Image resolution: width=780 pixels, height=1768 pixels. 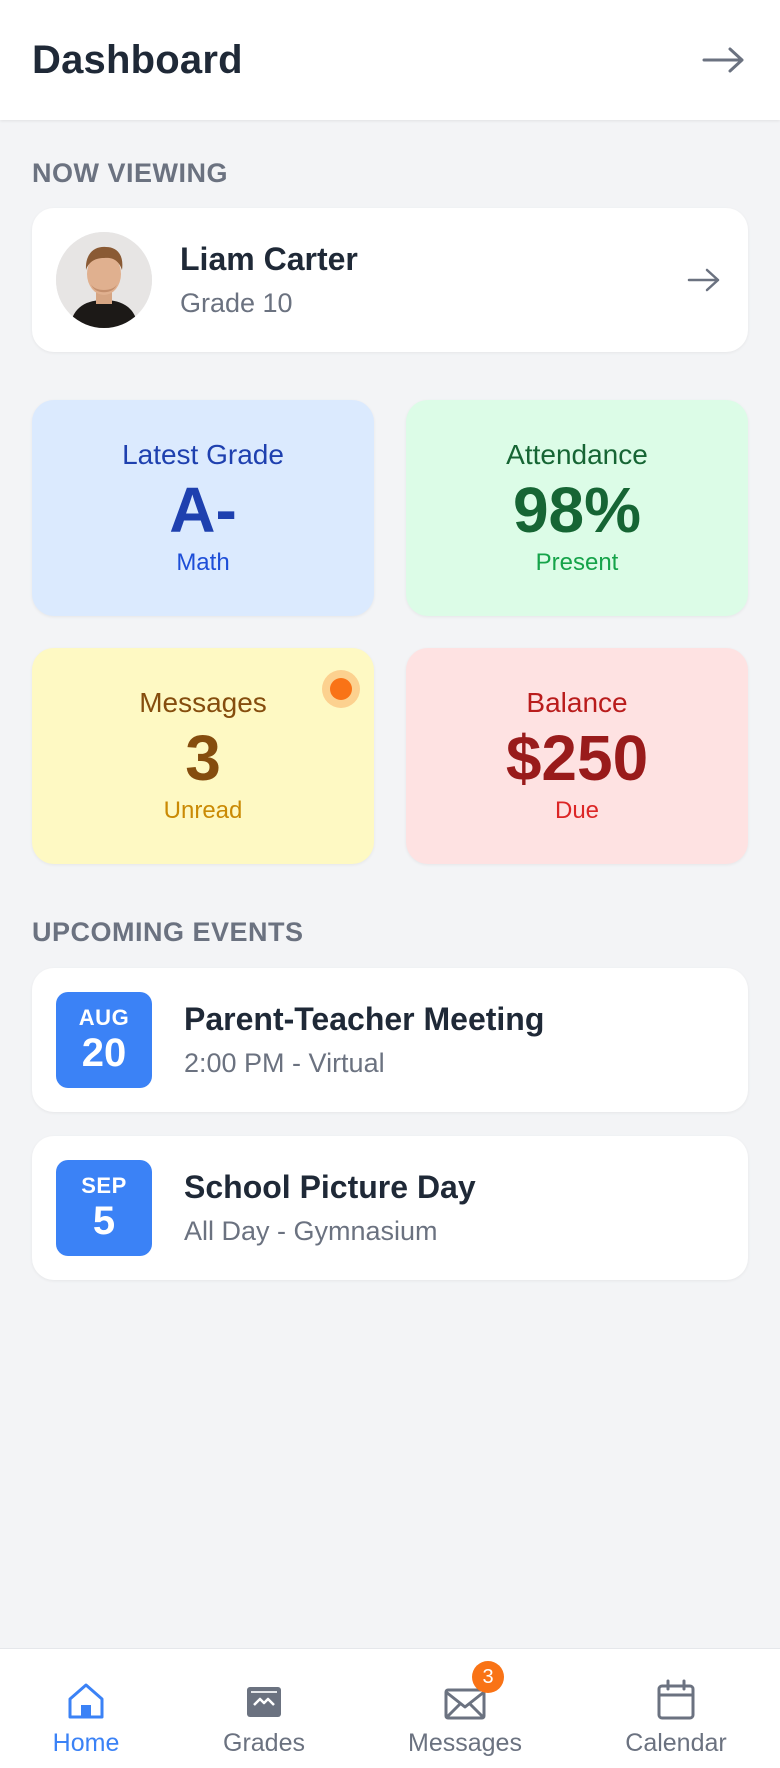 What do you see at coordinates (264, 1685) in the screenshot?
I see `grades-icon` at bounding box center [264, 1685].